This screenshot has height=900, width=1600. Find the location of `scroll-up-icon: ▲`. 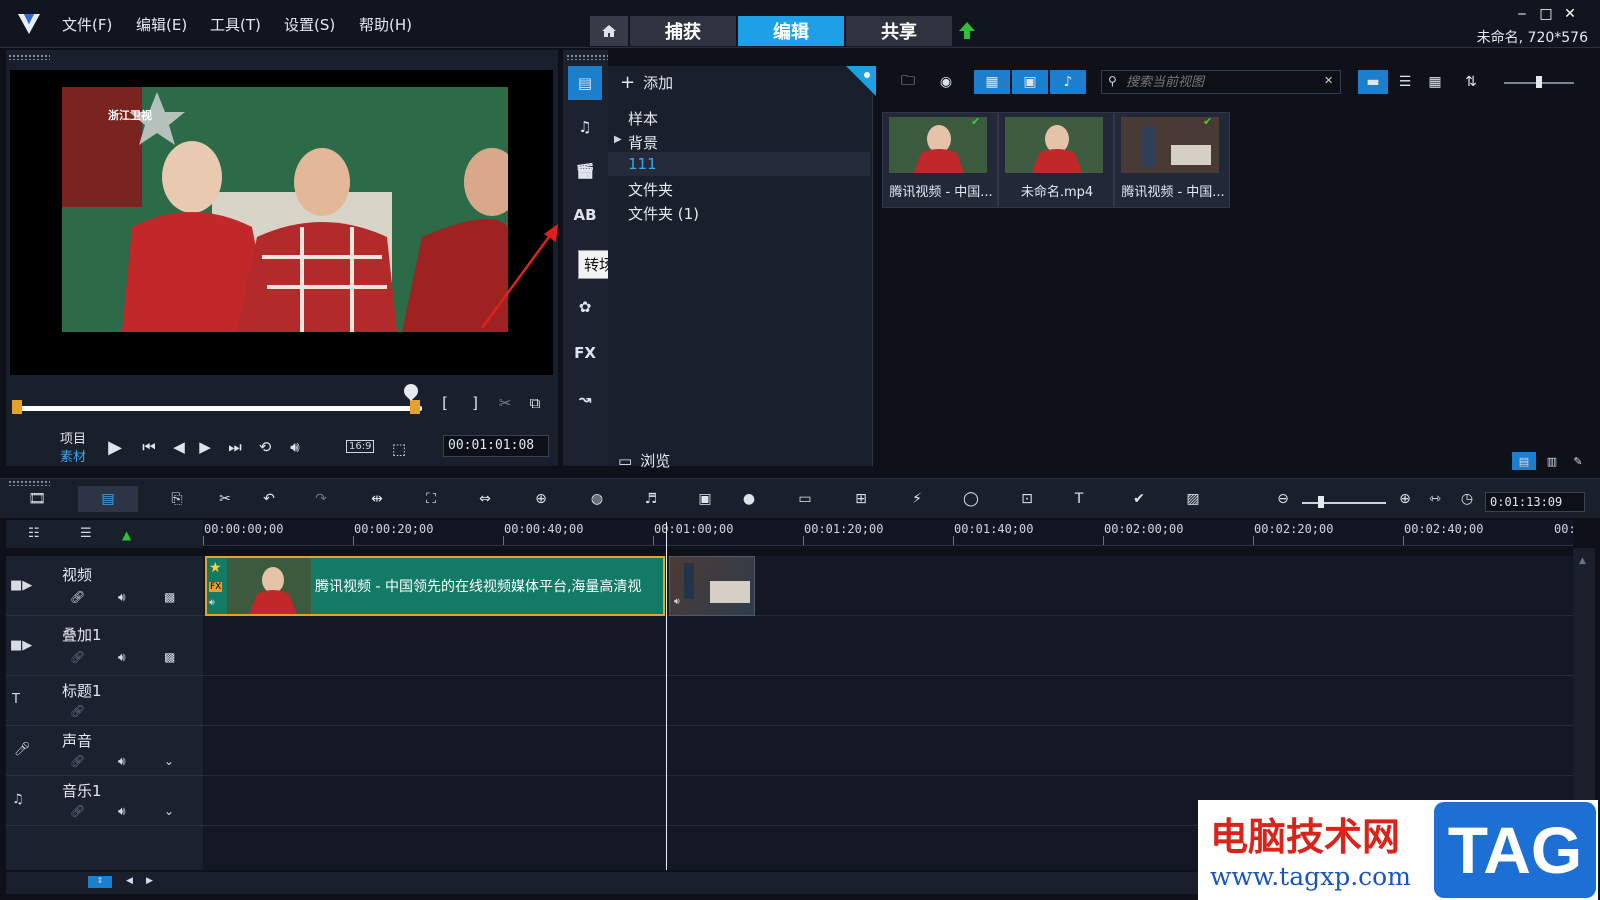

scroll-up-icon: ▲ is located at coordinates (1582, 561).